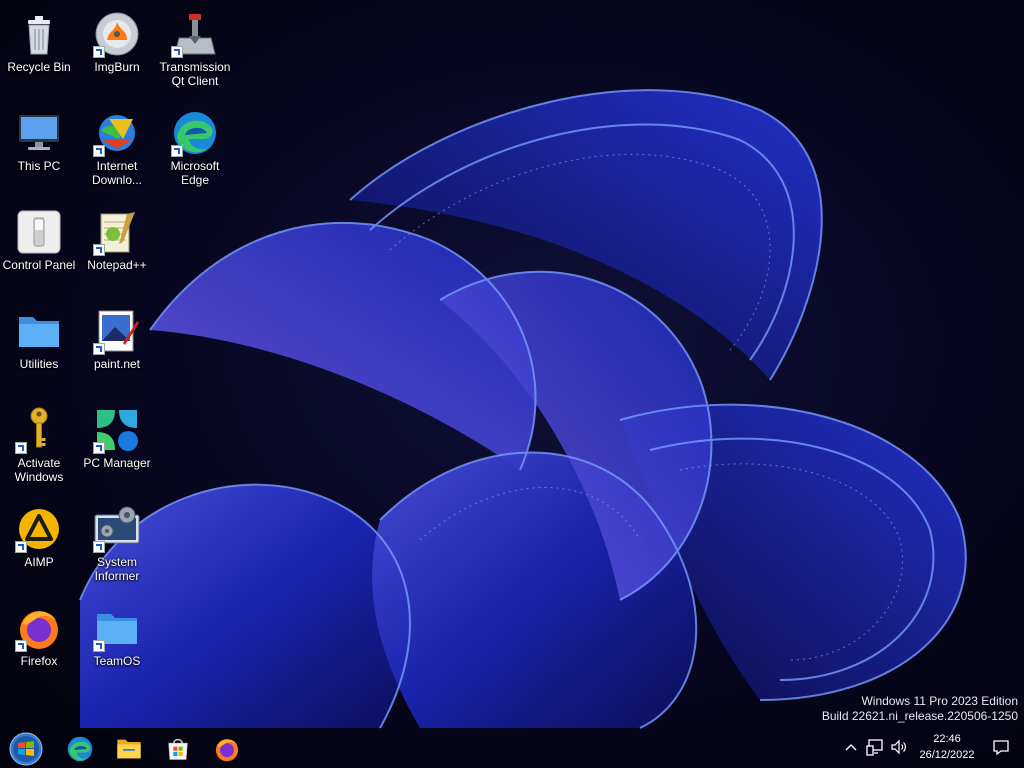  I want to click on imgburn-icon, so click(117, 34).